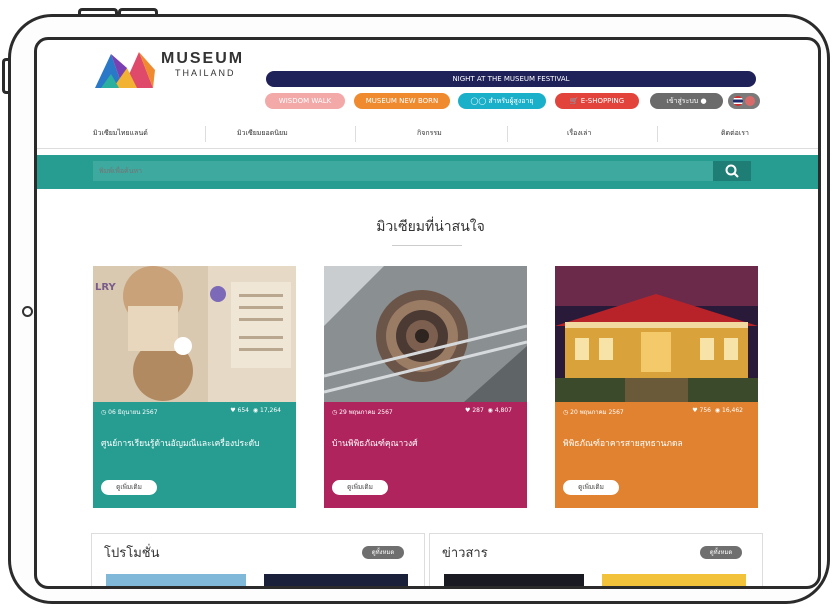 Image resolution: width=838 pixels, height=609 pixels. I want to click on login-label: เข้าสู่ระบบ, so click(682, 101).